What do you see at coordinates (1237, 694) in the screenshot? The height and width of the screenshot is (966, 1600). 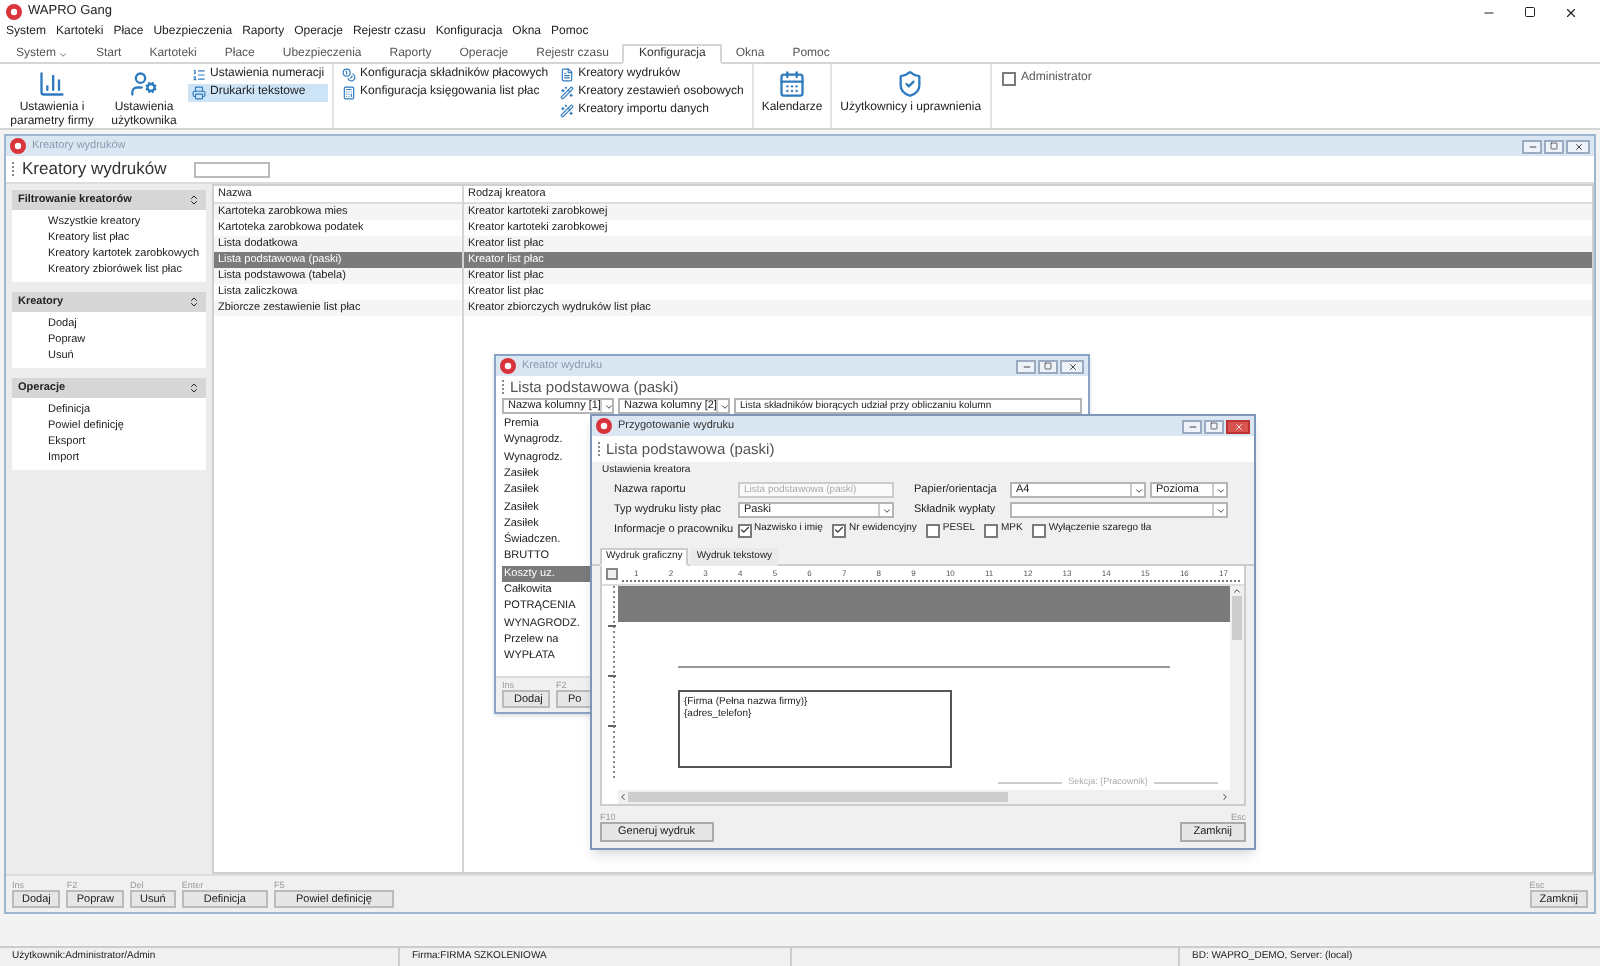 I see `vertical-scrollbar` at bounding box center [1237, 694].